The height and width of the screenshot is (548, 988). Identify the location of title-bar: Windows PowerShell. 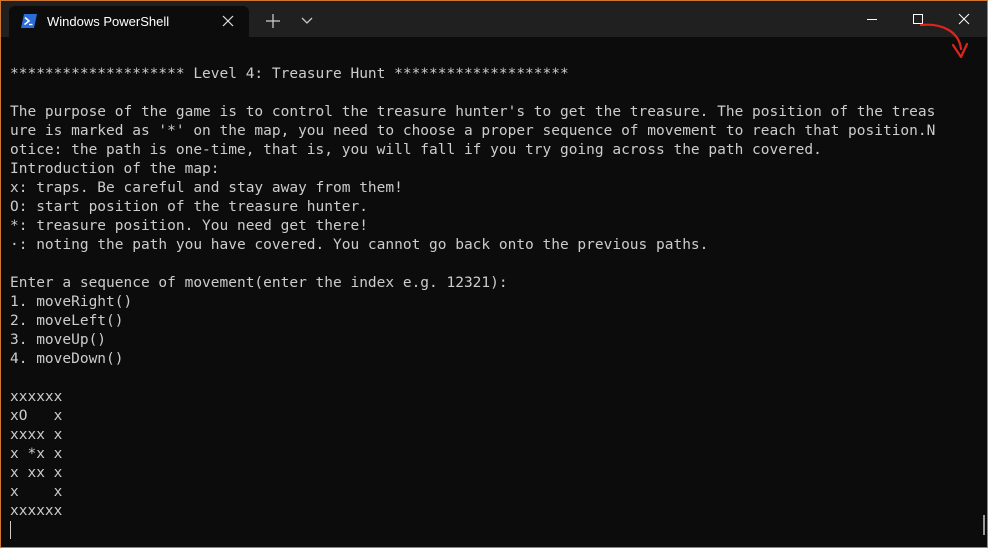
(494, 19).